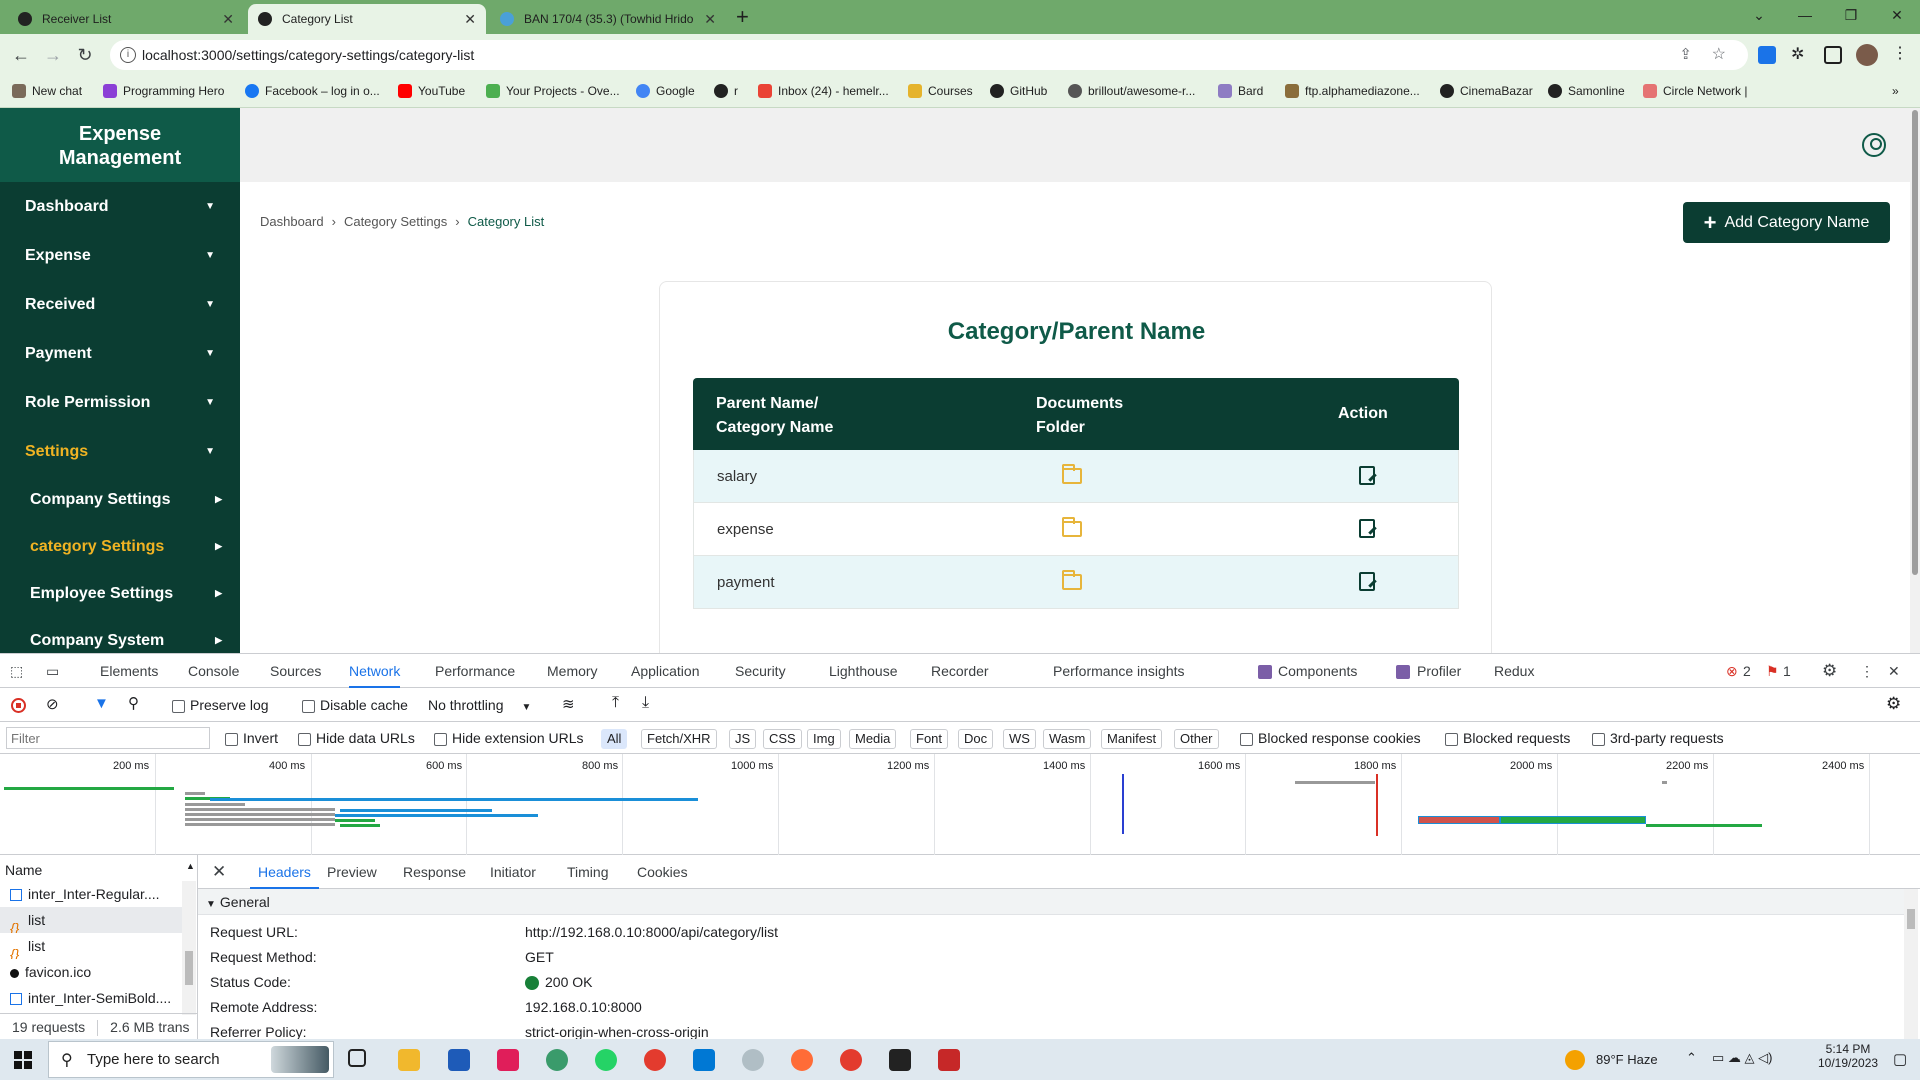 The height and width of the screenshot is (1080, 1920). Describe the element at coordinates (513, 872) in the screenshot. I see `tab-initiator: Initiator` at that location.